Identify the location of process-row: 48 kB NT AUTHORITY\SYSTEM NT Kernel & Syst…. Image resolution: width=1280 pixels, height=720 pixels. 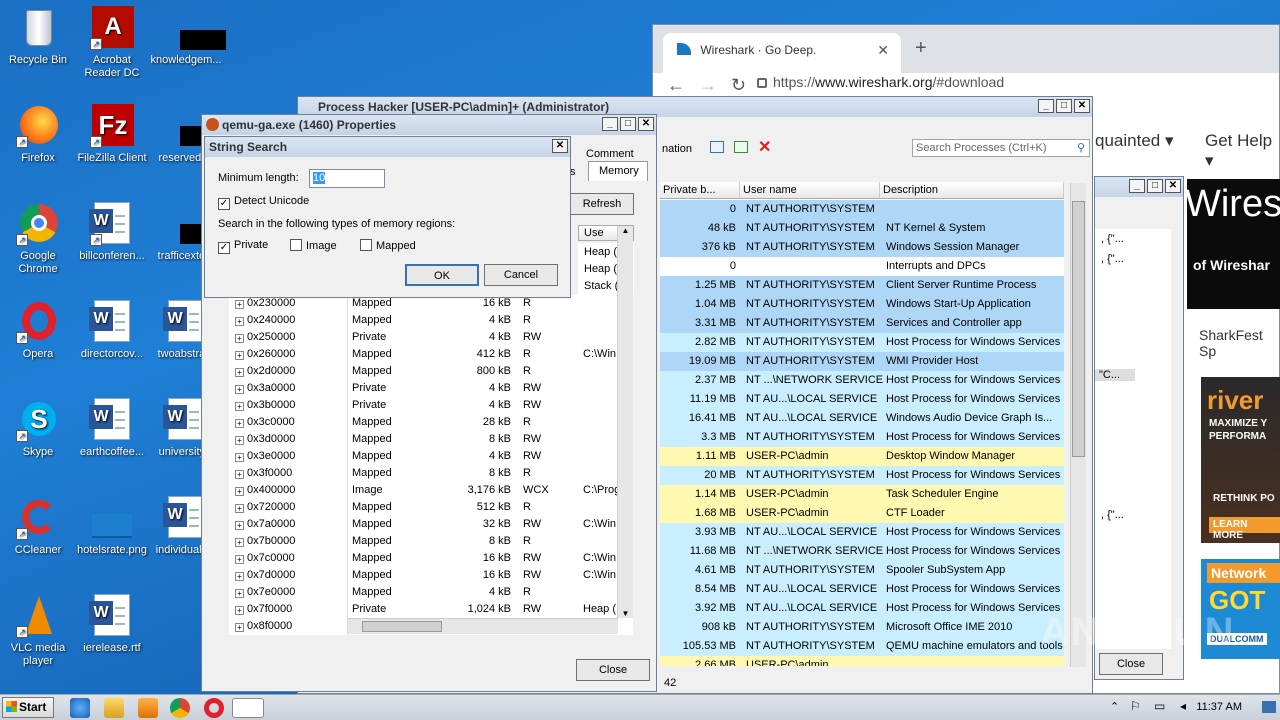
(862, 228).